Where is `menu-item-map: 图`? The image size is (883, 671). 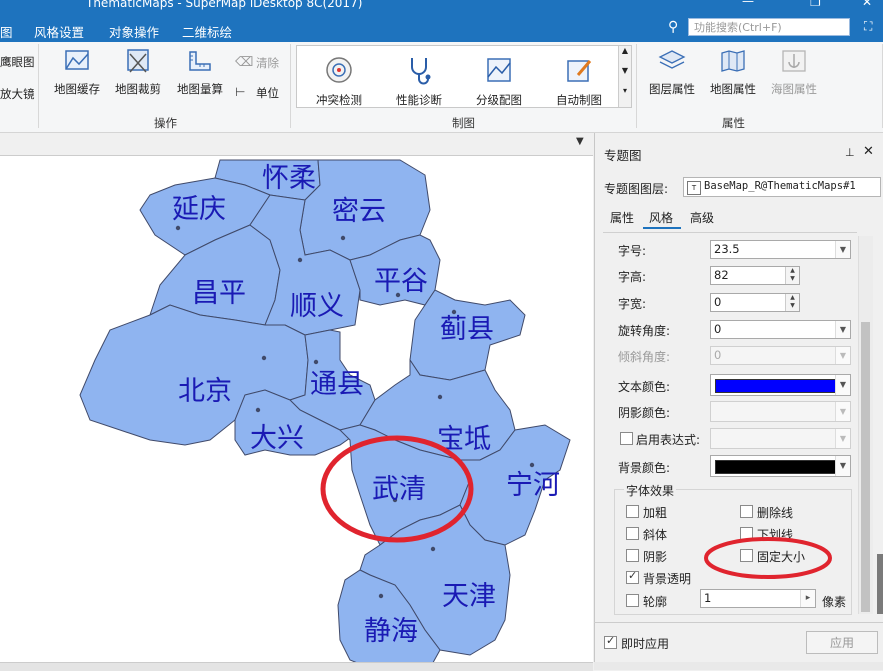
menu-item-map: 图 is located at coordinates (6, 31).